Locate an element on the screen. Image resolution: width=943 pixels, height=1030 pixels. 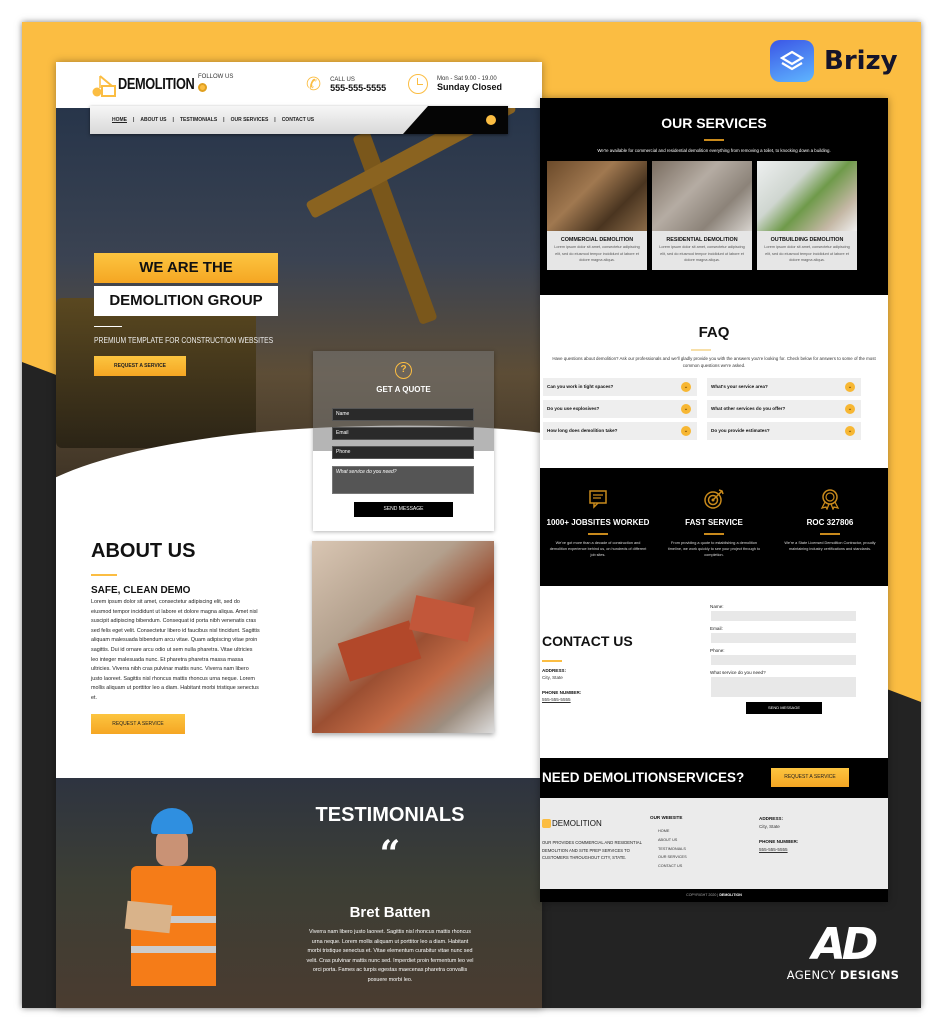
agency-designs-logo: AD AGENCY DESIGNS is located at coordinates (843, 951).